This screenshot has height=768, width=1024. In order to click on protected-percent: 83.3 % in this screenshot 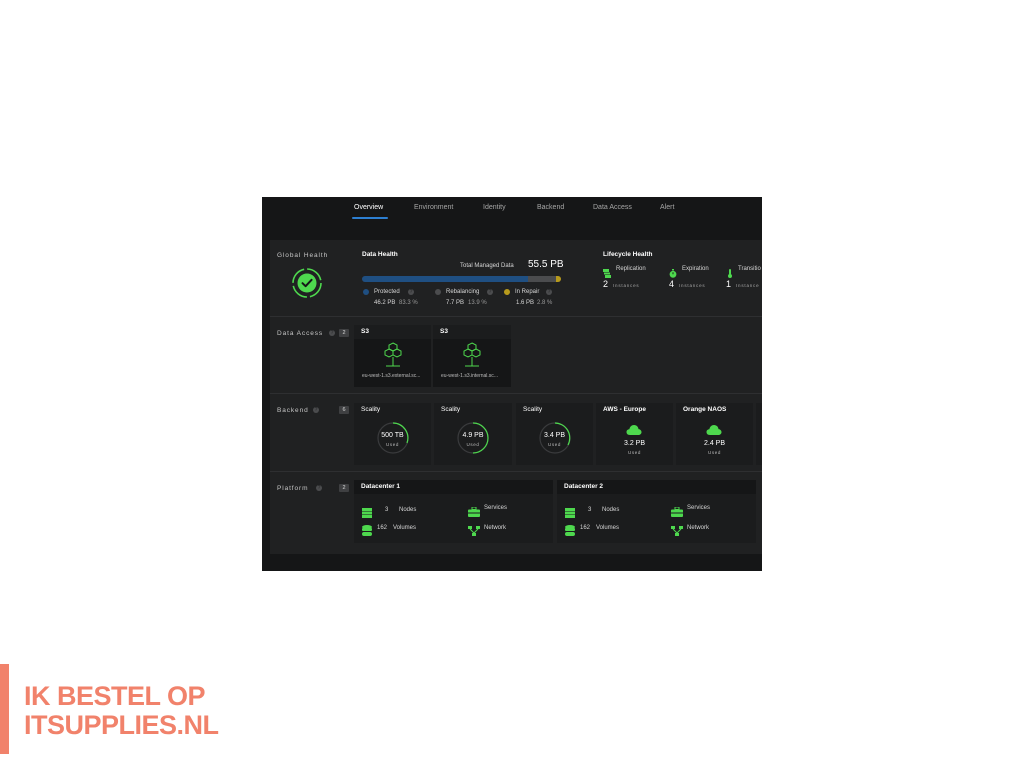, I will do `click(408, 303)`.